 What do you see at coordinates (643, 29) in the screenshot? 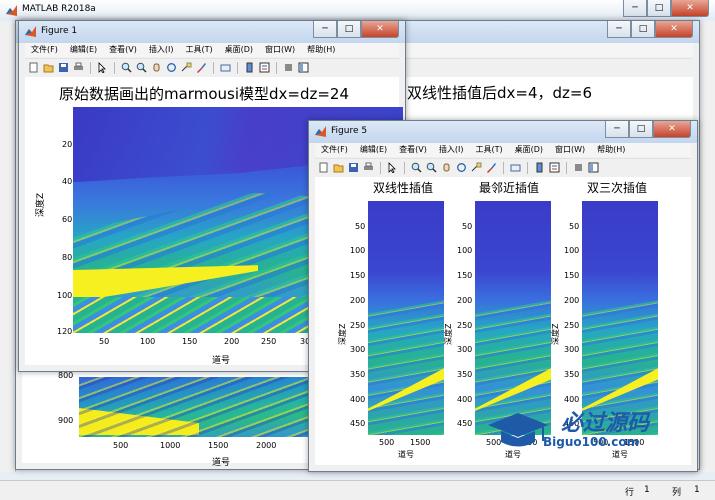
I see `figure-back-maximize-button: □` at bounding box center [643, 29].